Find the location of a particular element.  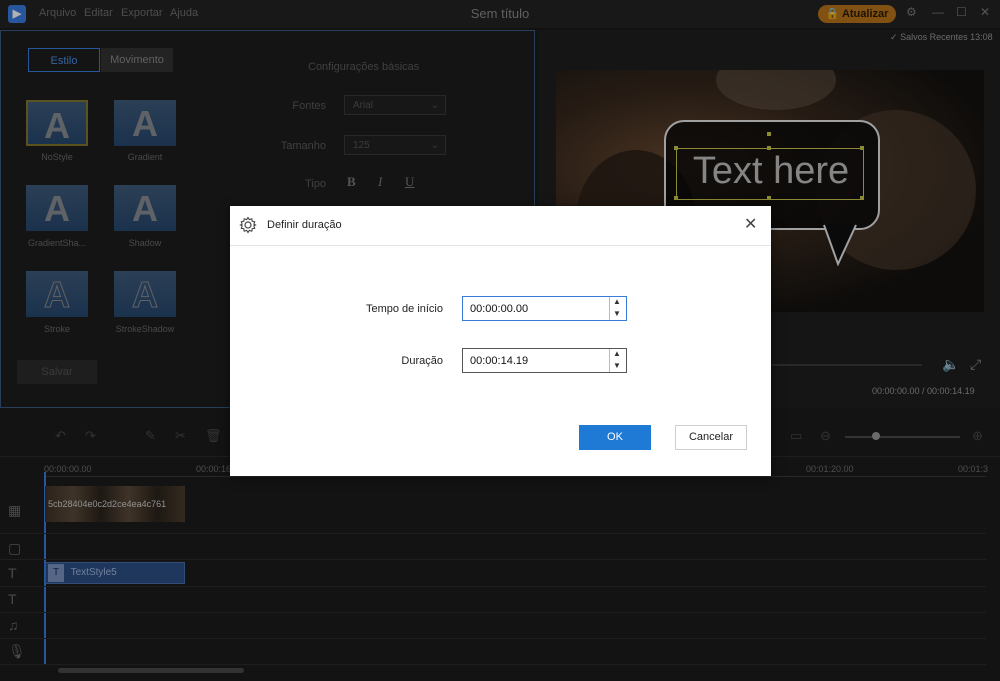

duration-value: 00:00:14.19 is located at coordinates (499, 361).